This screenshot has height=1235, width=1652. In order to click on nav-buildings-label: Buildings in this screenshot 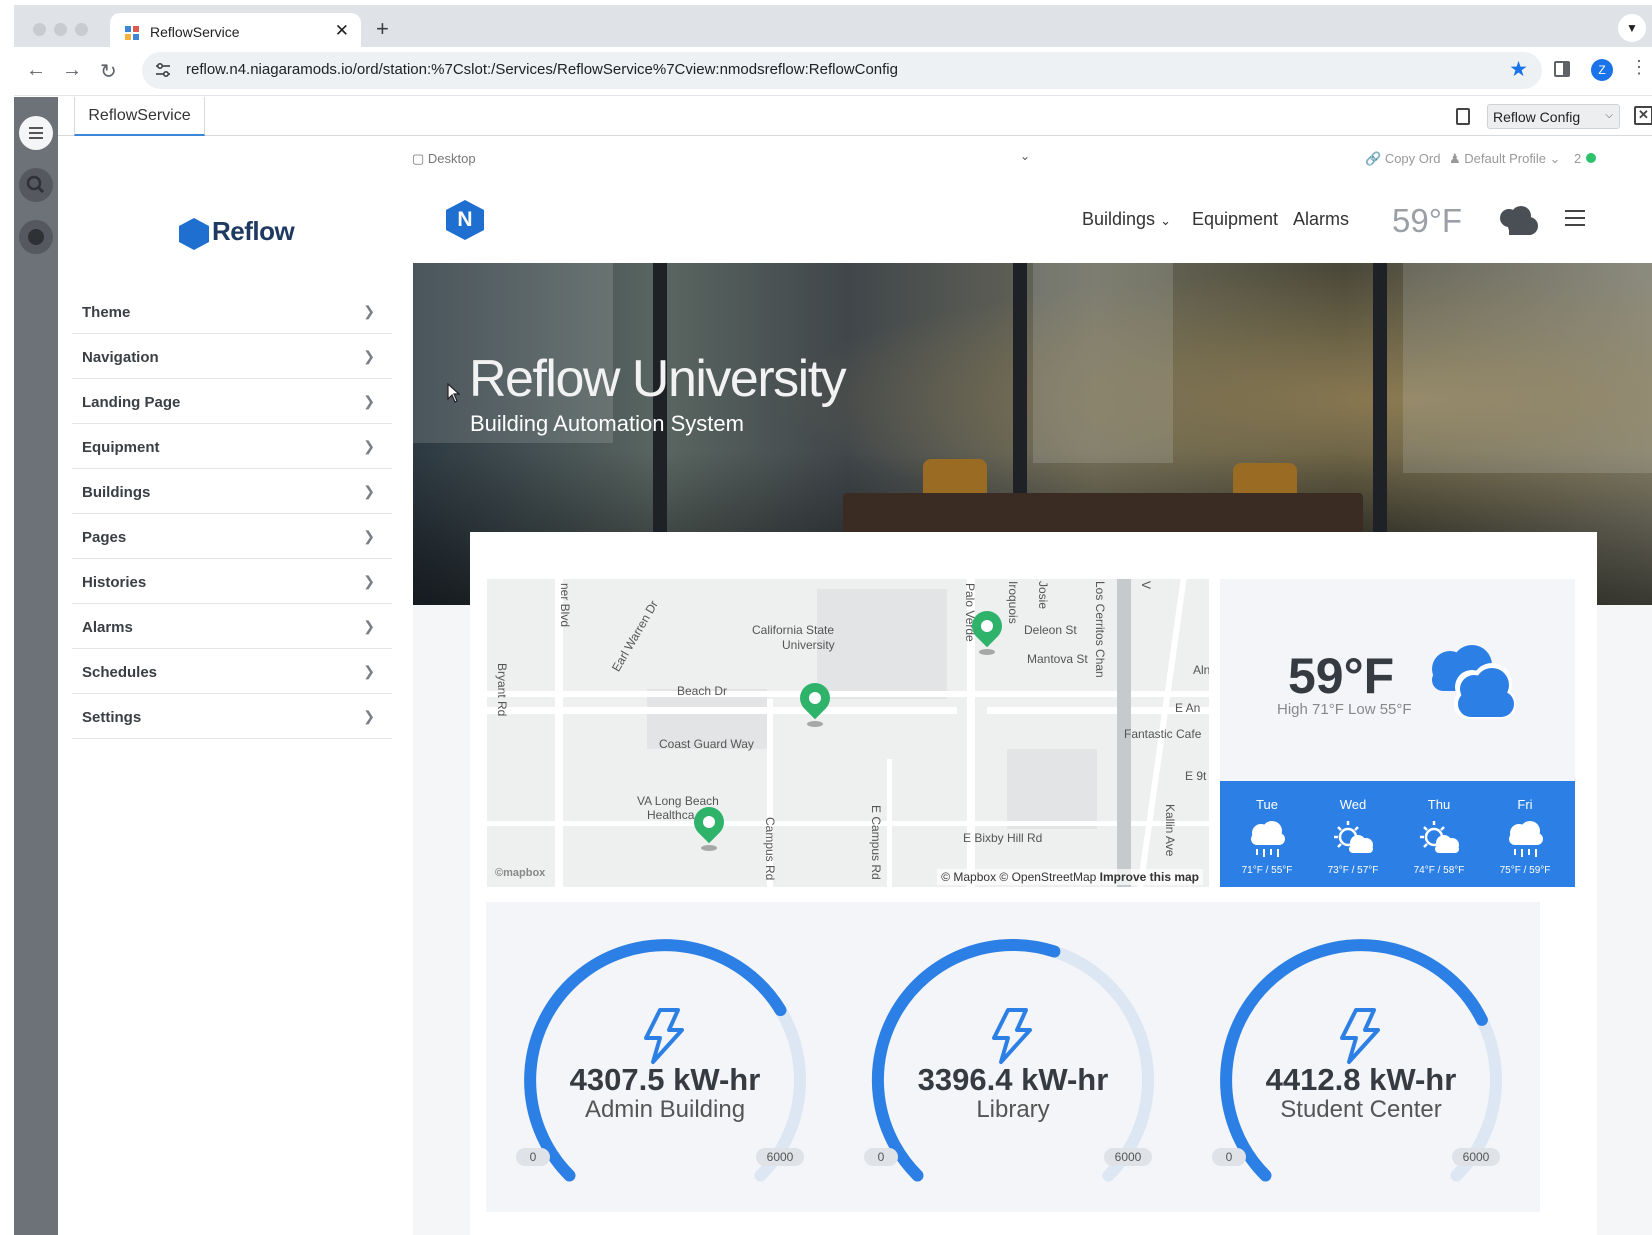, I will do `click(1119, 219)`.